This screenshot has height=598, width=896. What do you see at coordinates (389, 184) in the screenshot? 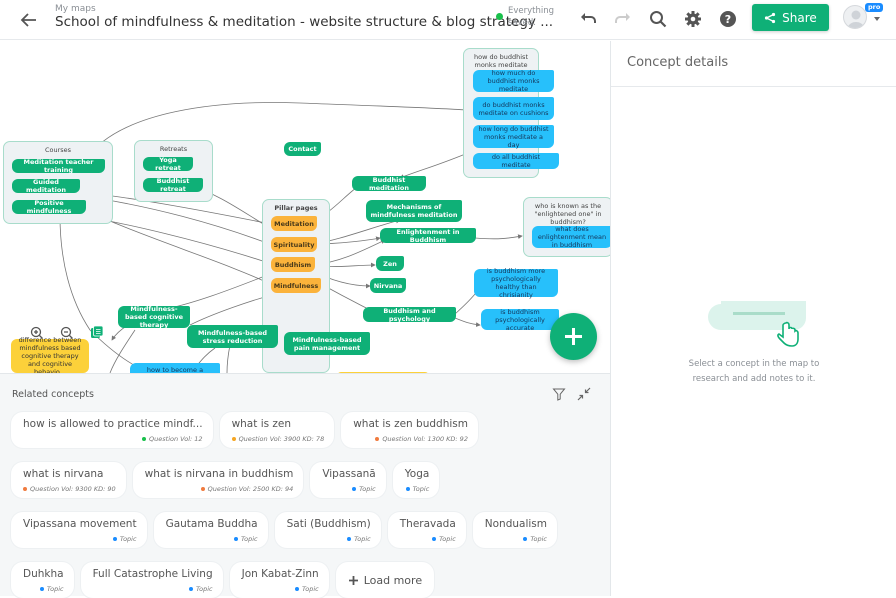
I see `node-buddhist-meditation: Buddhist meditation` at bounding box center [389, 184].